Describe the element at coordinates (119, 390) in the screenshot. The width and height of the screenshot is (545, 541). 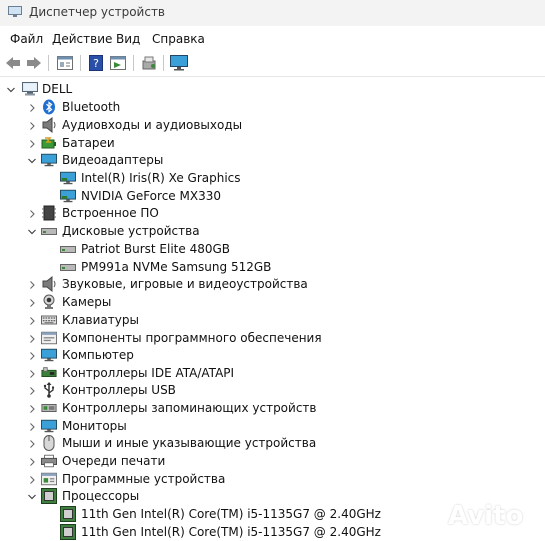
I see `tree-category-label: Контроллеры USB` at that location.